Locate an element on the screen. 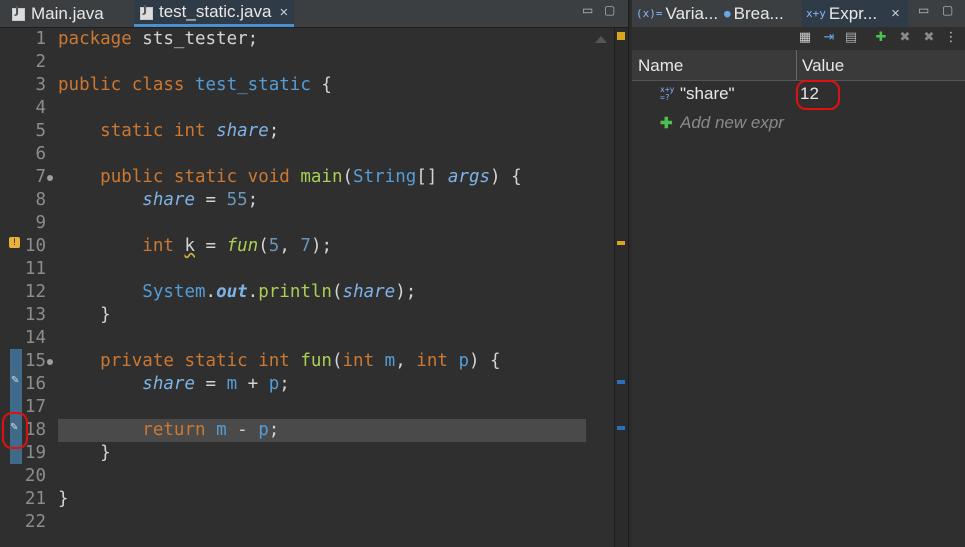 This screenshot has height=547, width=965. code-line: 20 is located at coordinates (293, 476).